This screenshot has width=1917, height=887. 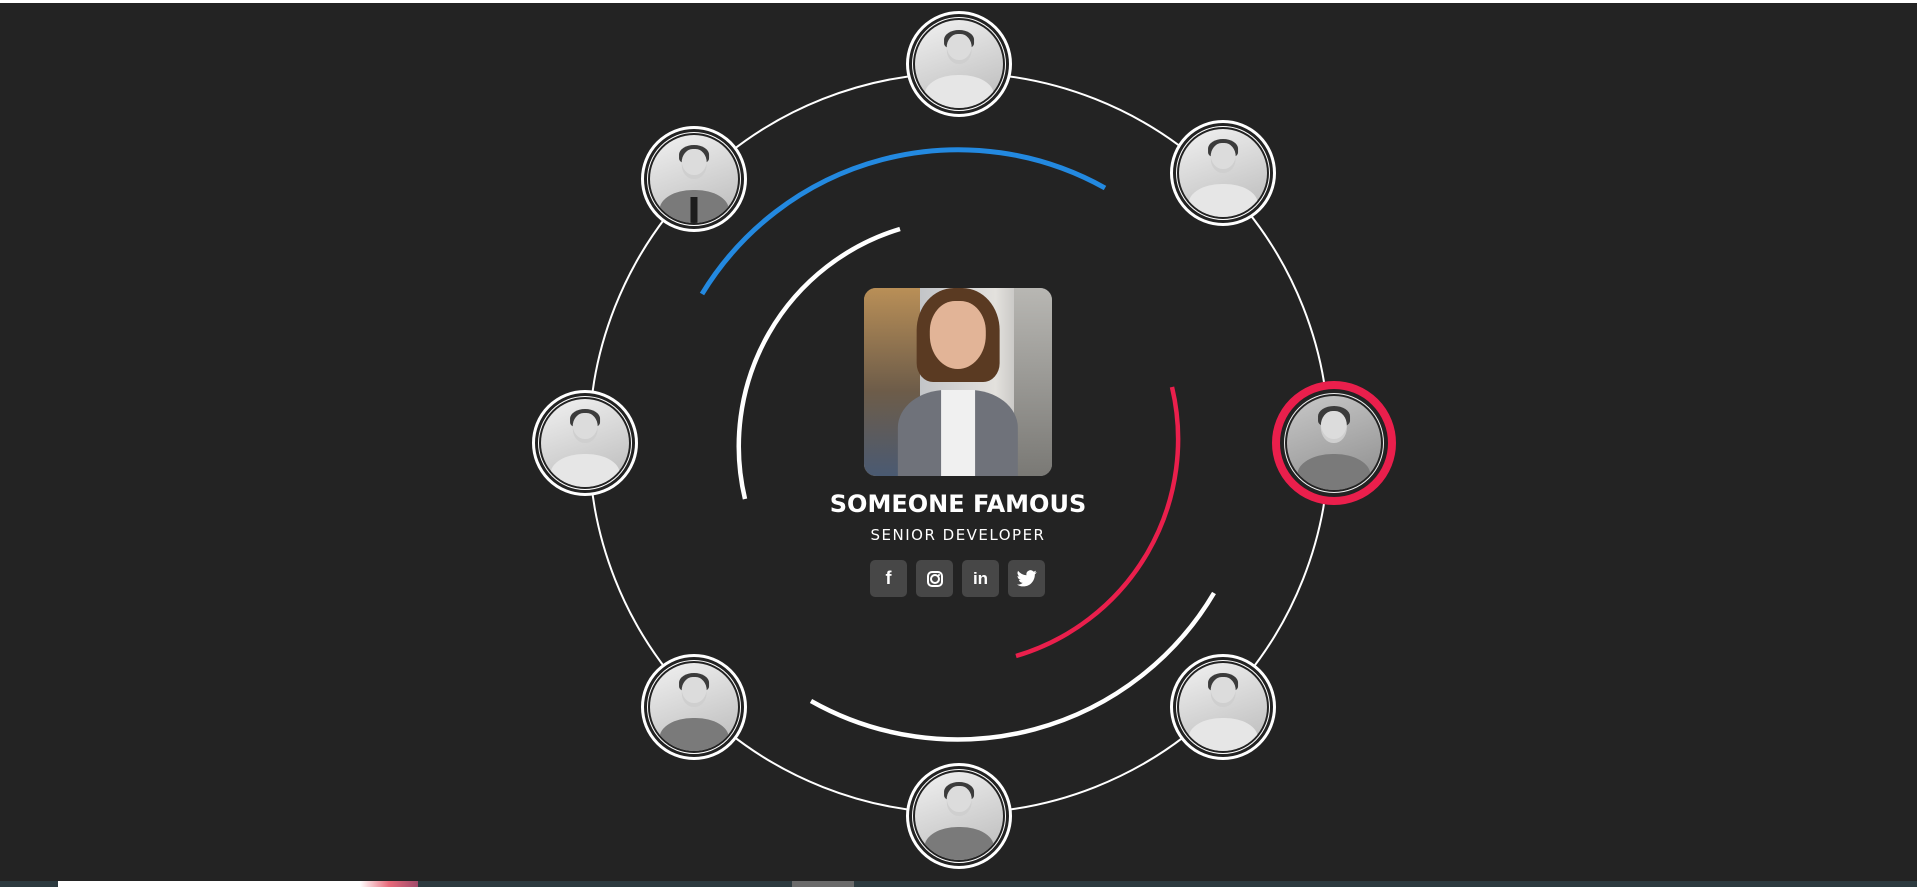 I want to click on photo-face, so click(x=958, y=335).